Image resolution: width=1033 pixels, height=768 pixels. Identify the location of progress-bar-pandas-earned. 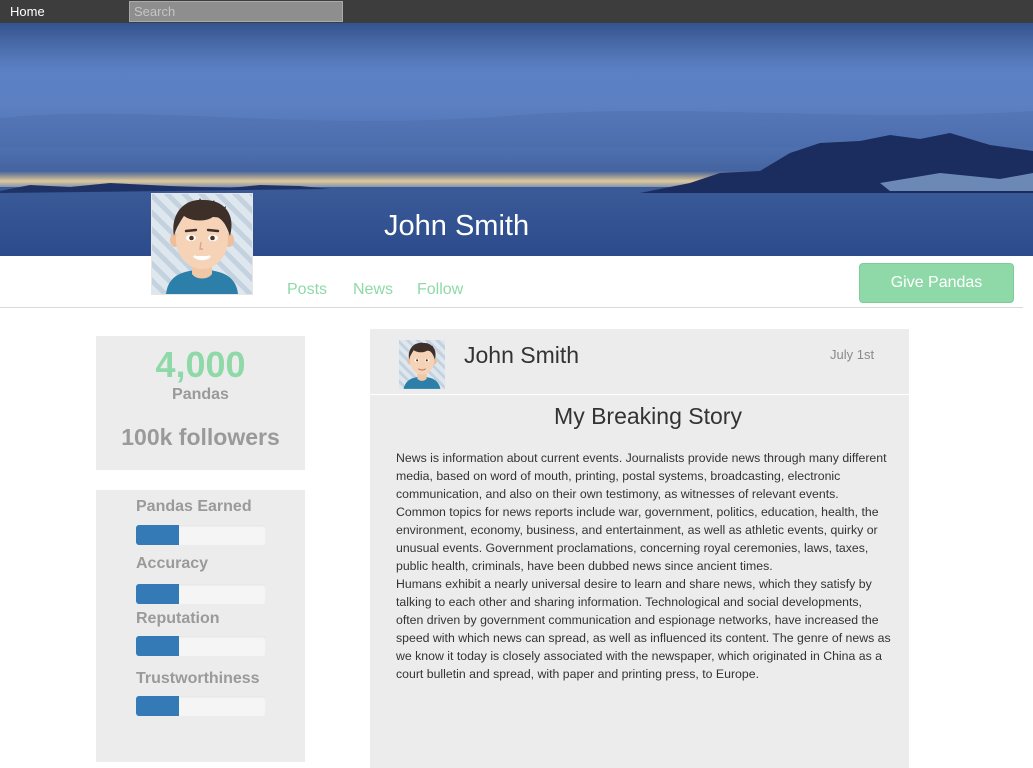
(201, 535).